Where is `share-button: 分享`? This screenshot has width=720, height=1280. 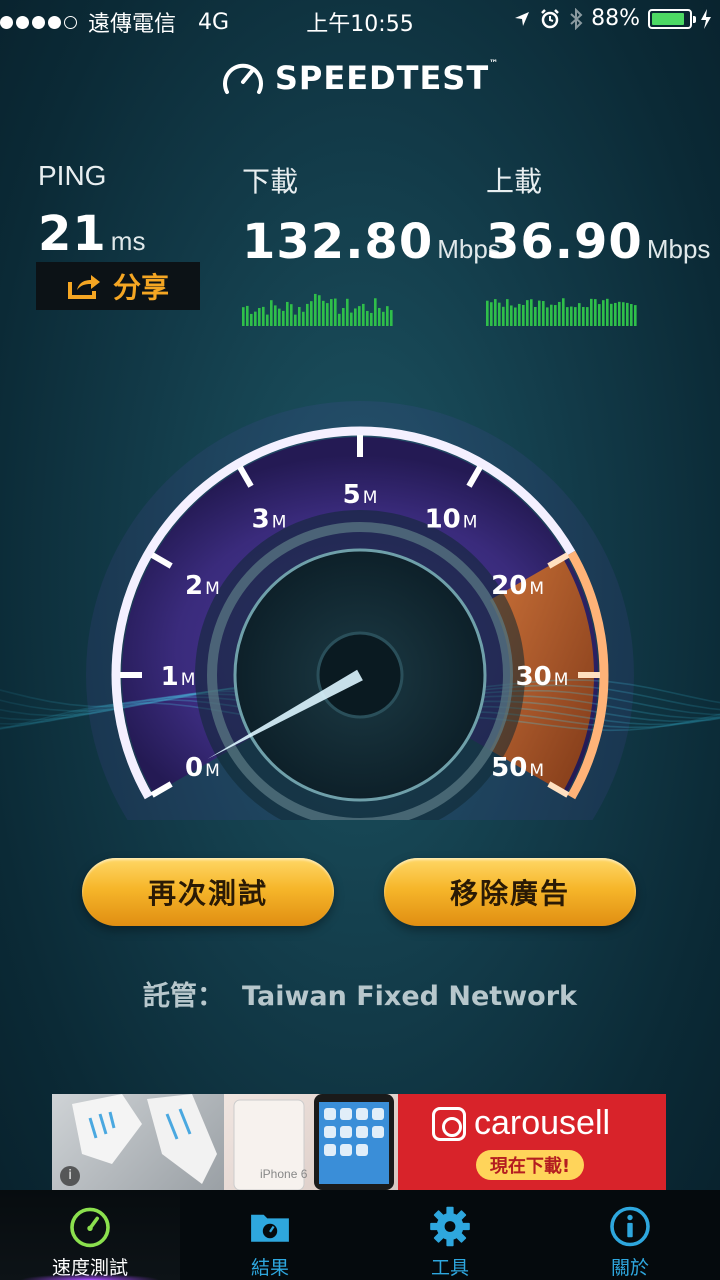
share-button: 分享 is located at coordinates (118, 286).